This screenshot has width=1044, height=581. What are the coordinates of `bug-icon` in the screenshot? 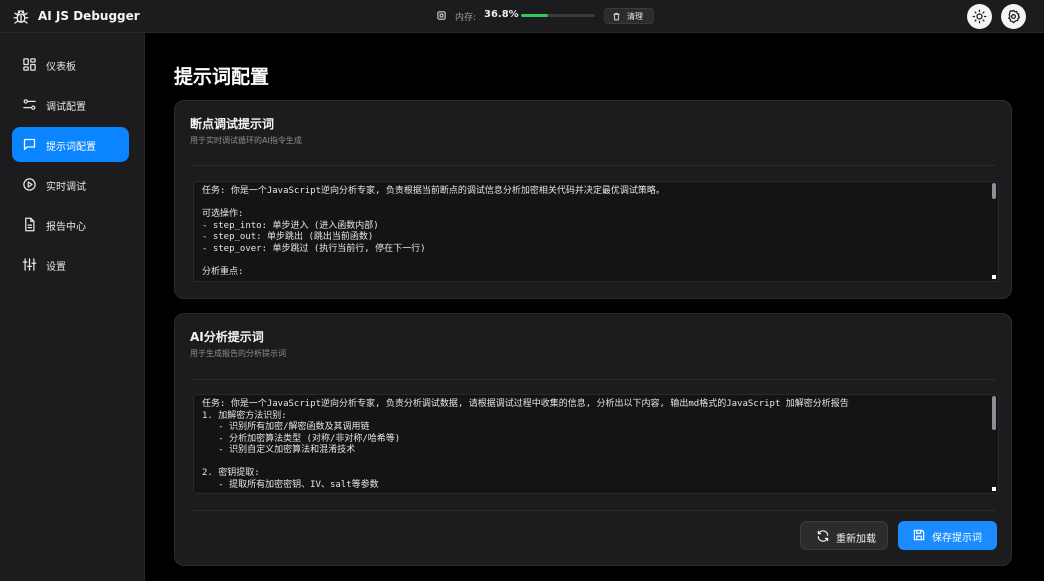 It's located at (21, 17).